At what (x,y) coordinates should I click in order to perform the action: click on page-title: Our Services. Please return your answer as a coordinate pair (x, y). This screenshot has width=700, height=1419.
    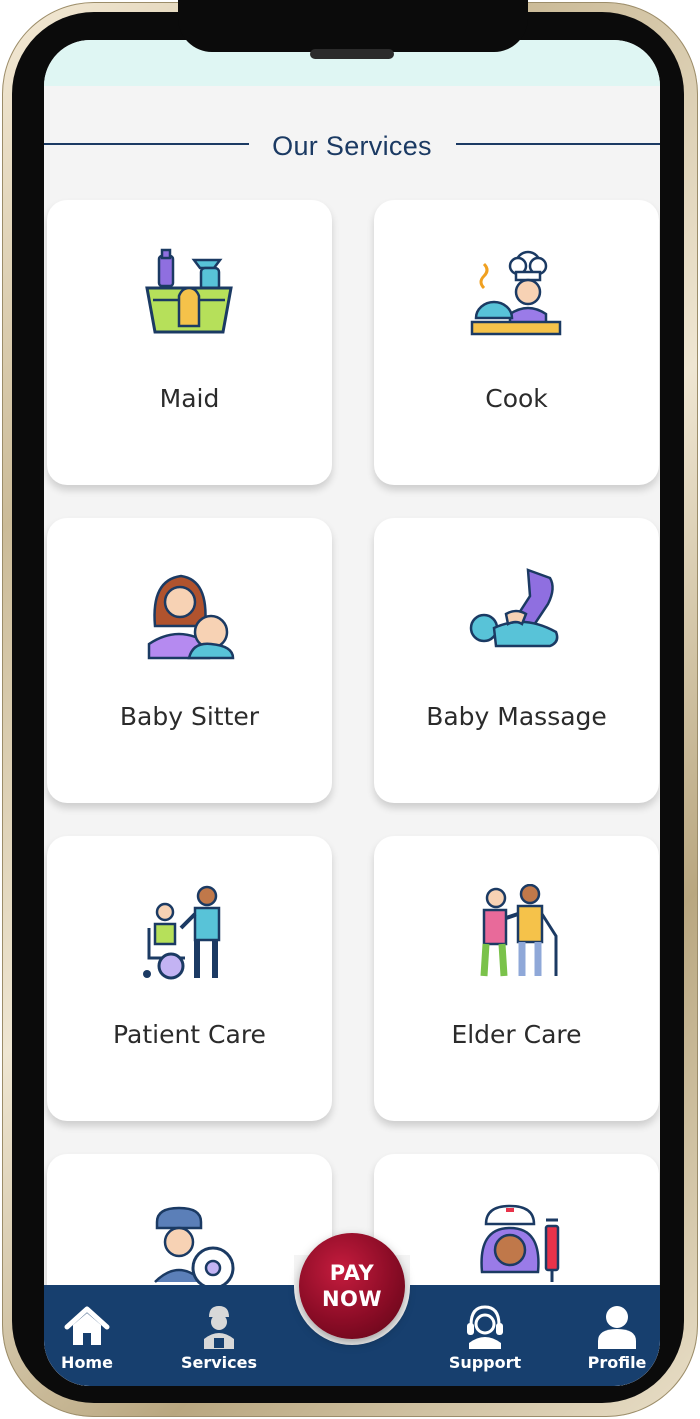
    Looking at the image, I should click on (352, 146).